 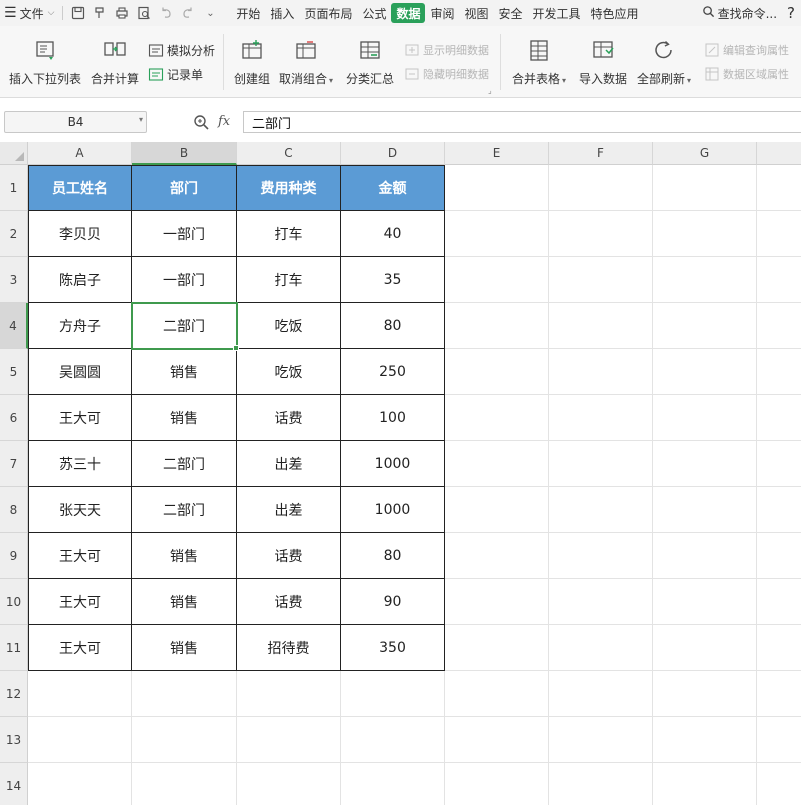 What do you see at coordinates (393, 188) in the screenshot?
I see `table-header-amount: 金额` at bounding box center [393, 188].